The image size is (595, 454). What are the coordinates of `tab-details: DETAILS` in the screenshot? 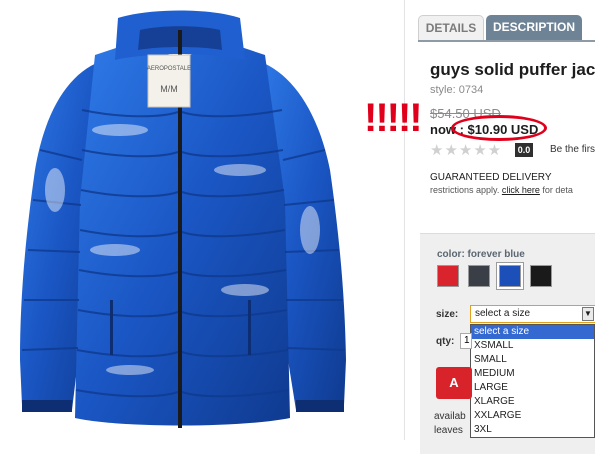 It's located at (451, 27).